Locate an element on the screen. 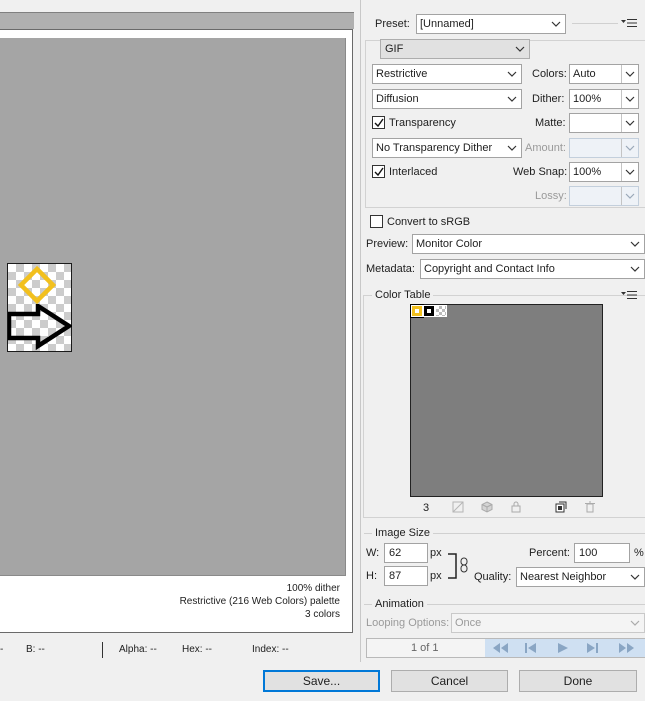 This screenshot has width=645, height=701. preview-label: Preview: is located at coordinates (387, 244).